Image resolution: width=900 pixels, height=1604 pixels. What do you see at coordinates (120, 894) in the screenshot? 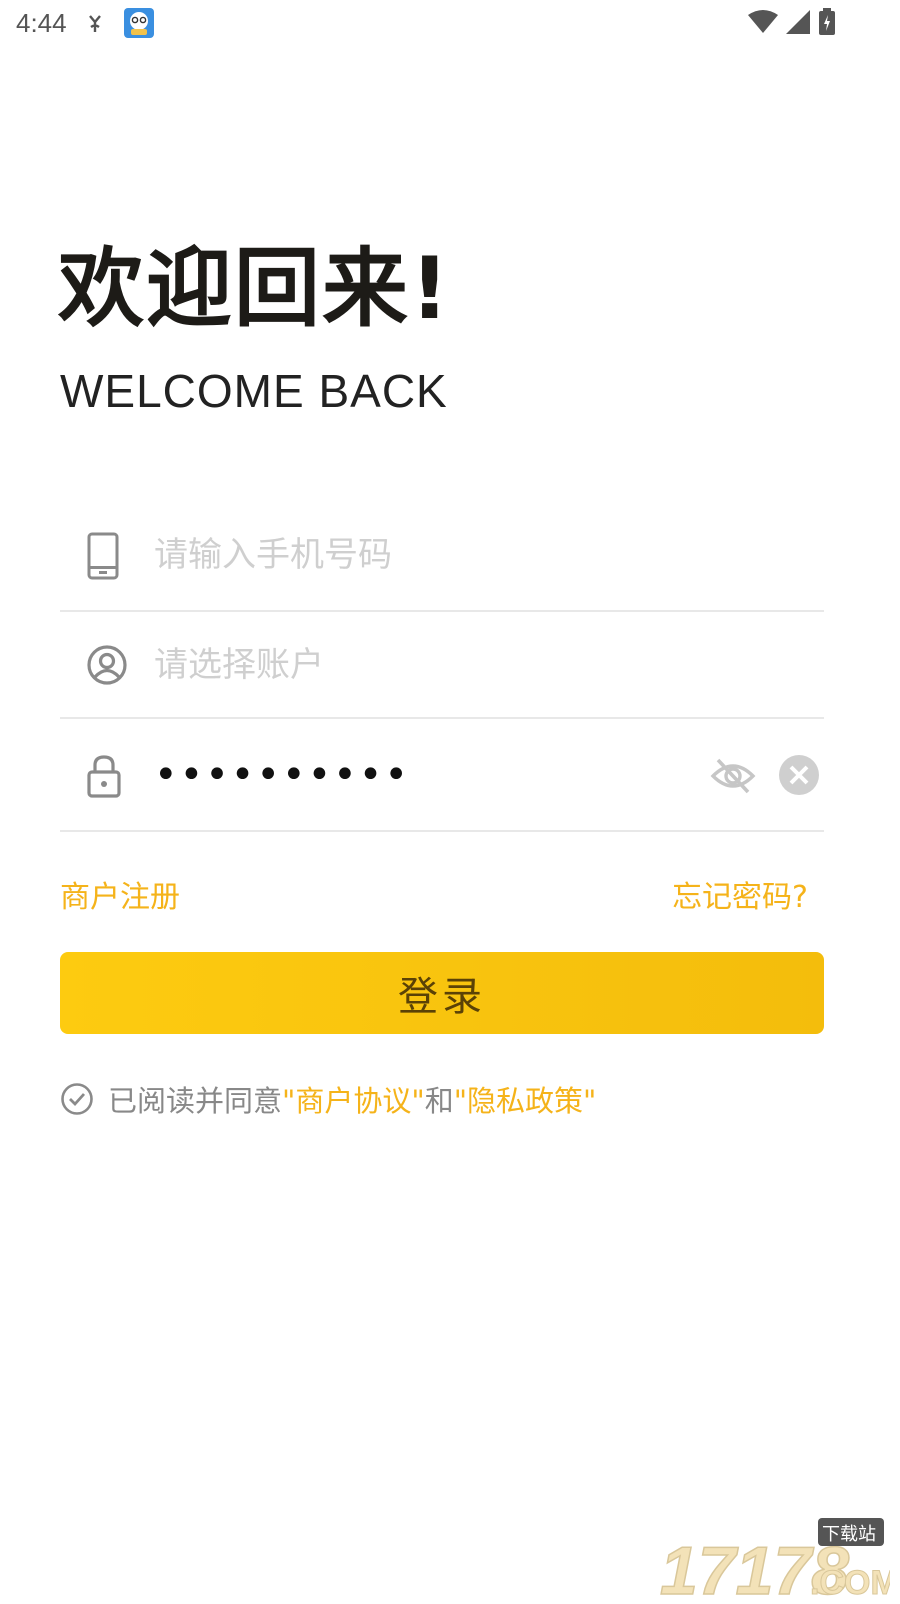
I see `register-link: 商户注册` at bounding box center [120, 894].